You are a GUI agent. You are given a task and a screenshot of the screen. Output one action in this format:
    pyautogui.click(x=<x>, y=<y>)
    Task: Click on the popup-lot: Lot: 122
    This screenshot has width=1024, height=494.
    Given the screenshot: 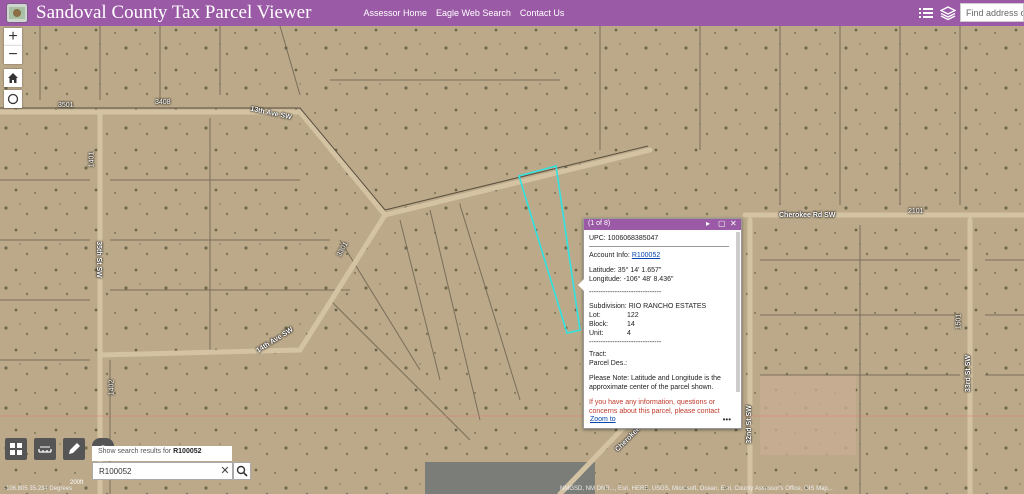 What is the action you would take?
    pyautogui.click(x=659, y=315)
    